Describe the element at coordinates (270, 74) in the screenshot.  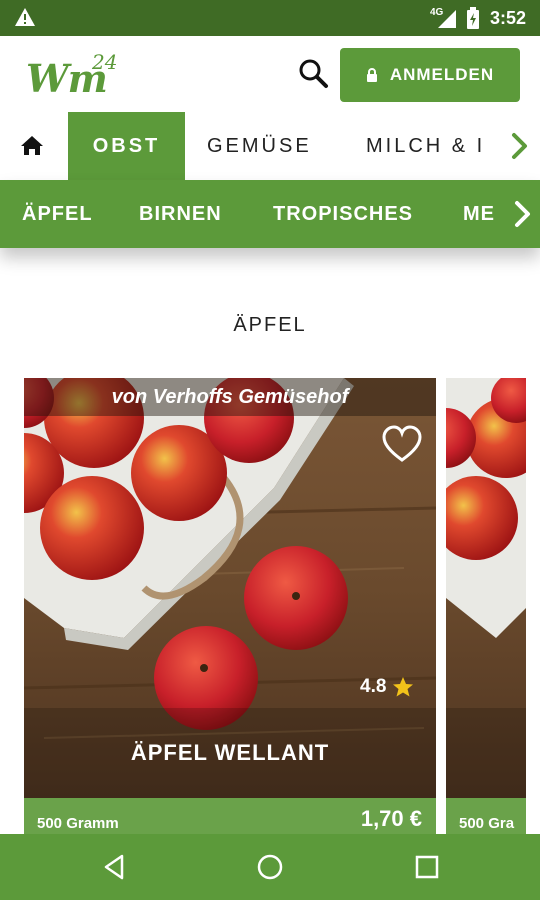
I see `app-header: Wm 24 ANMELDEN` at that location.